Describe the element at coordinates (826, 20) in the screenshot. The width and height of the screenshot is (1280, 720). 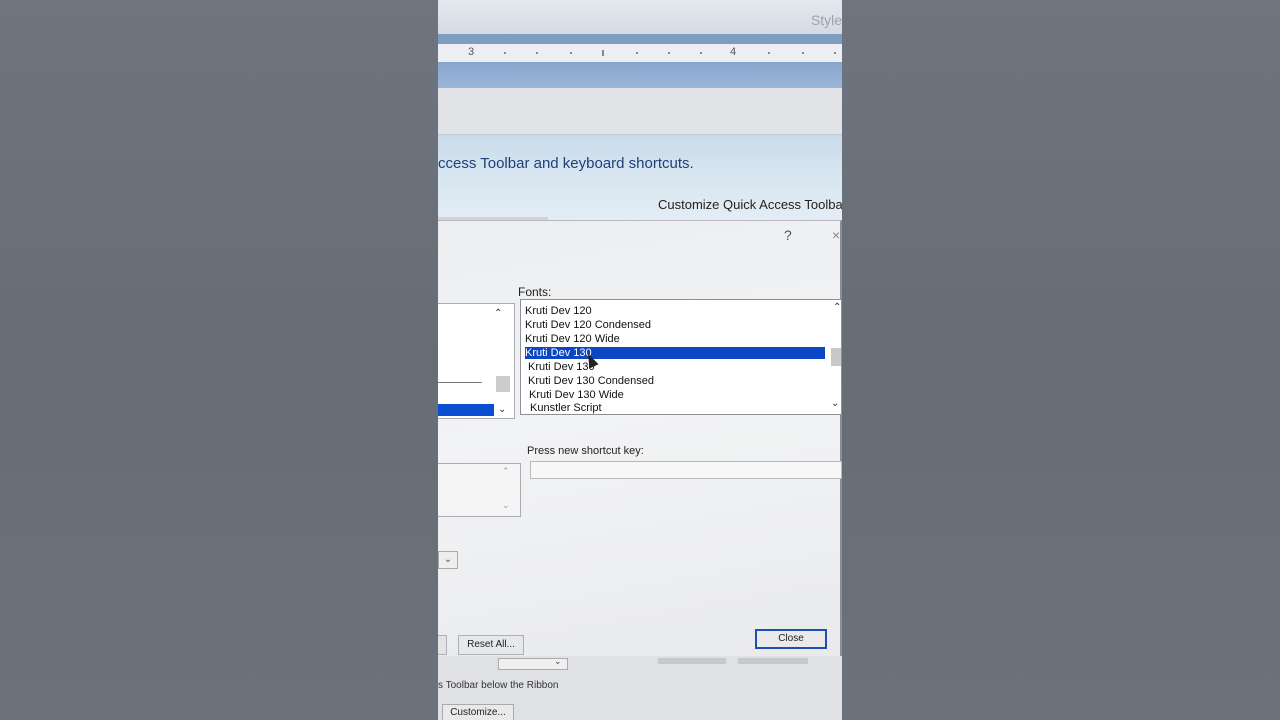
I see `styles-label: Style` at that location.